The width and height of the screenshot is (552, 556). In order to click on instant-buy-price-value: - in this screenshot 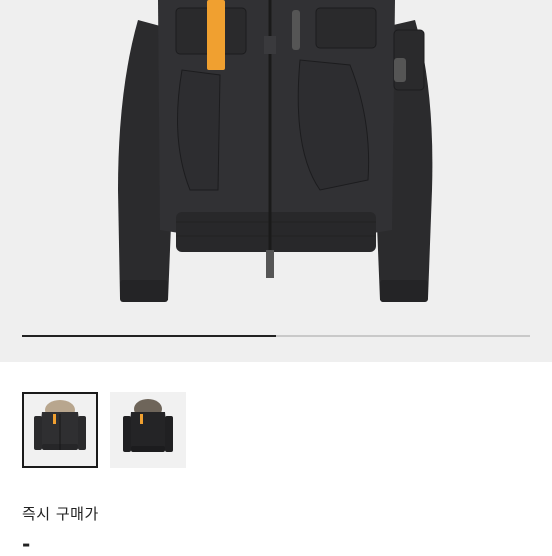, I will do `click(26, 544)`.